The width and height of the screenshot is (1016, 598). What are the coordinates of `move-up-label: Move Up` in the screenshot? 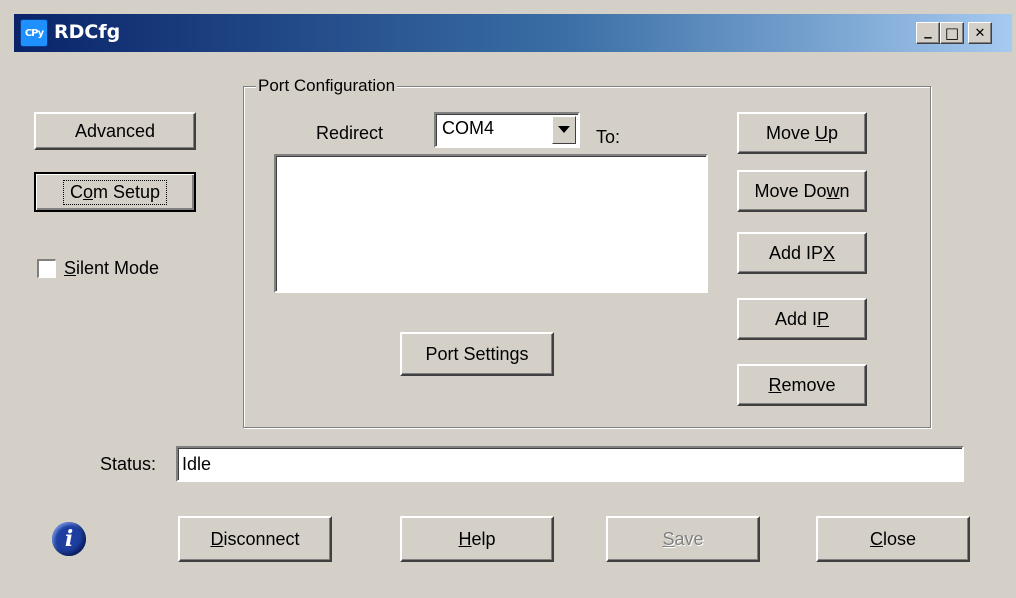 It's located at (802, 132).